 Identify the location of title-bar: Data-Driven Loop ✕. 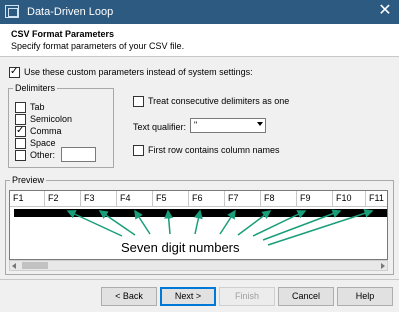
(199, 12).